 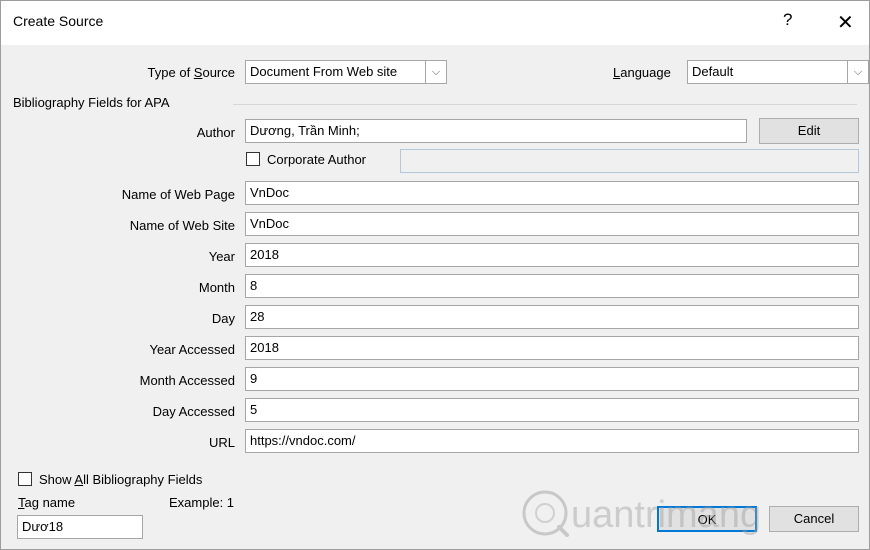 What do you see at coordinates (264, 347) in the screenshot?
I see `year-accessed-value: 2018` at bounding box center [264, 347].